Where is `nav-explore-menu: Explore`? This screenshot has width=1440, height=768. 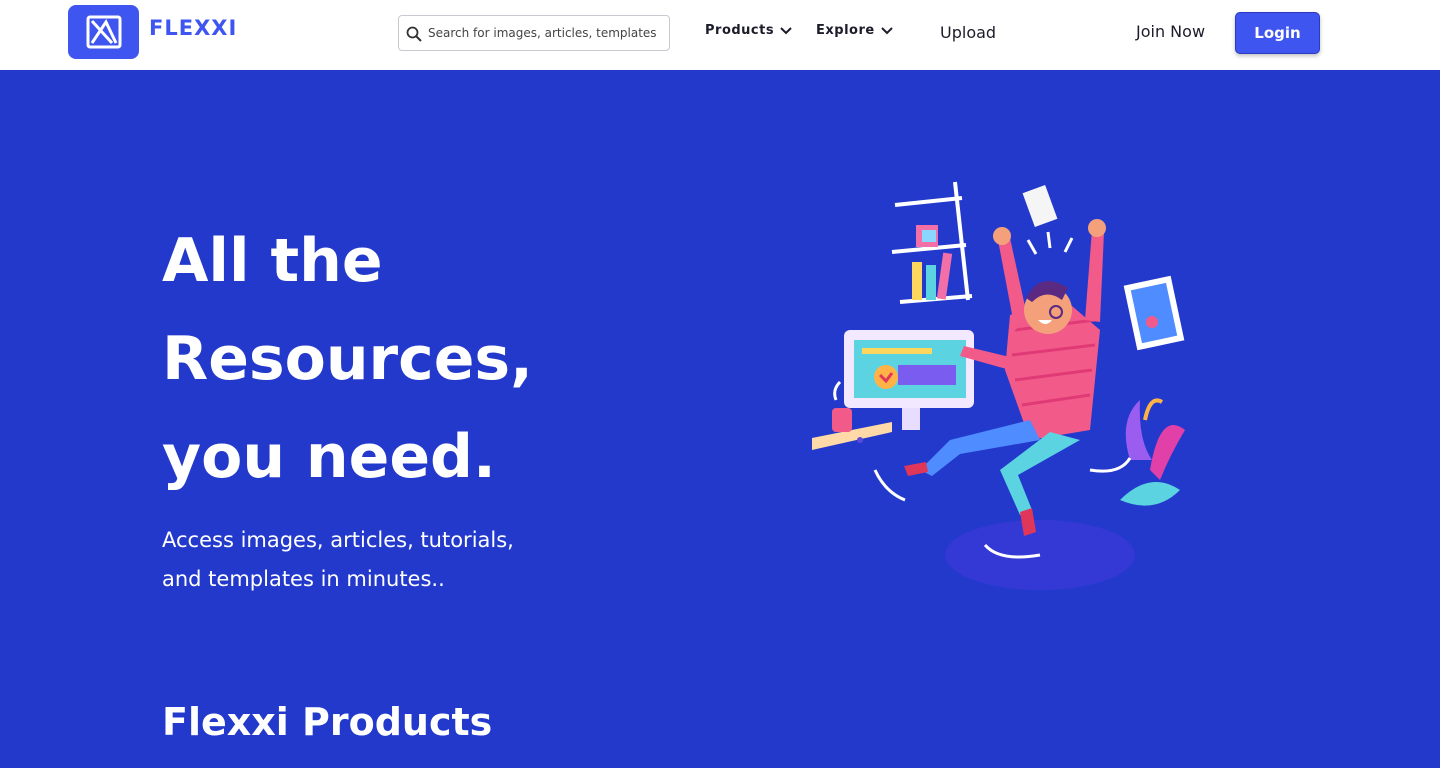 nav-explore-menu: Explore is located at coordinates (854, 30).